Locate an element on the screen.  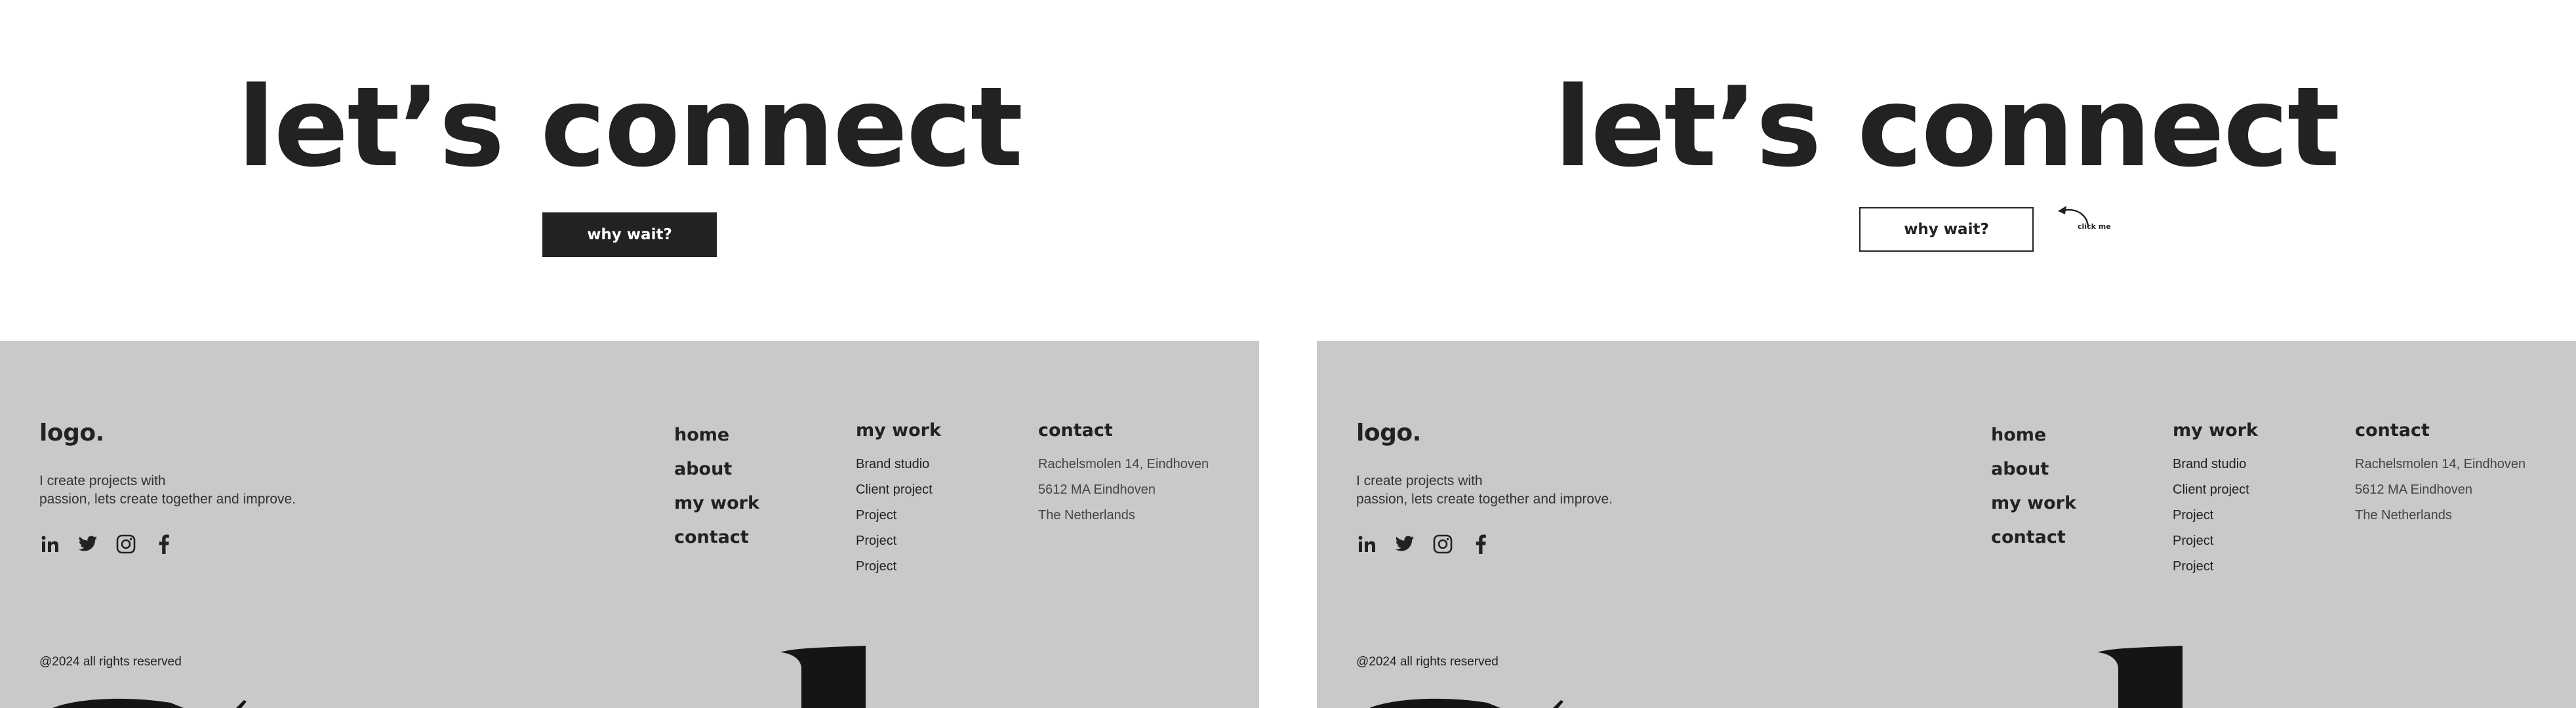
click-me-label: click me is located at coordinates (2094, 226).